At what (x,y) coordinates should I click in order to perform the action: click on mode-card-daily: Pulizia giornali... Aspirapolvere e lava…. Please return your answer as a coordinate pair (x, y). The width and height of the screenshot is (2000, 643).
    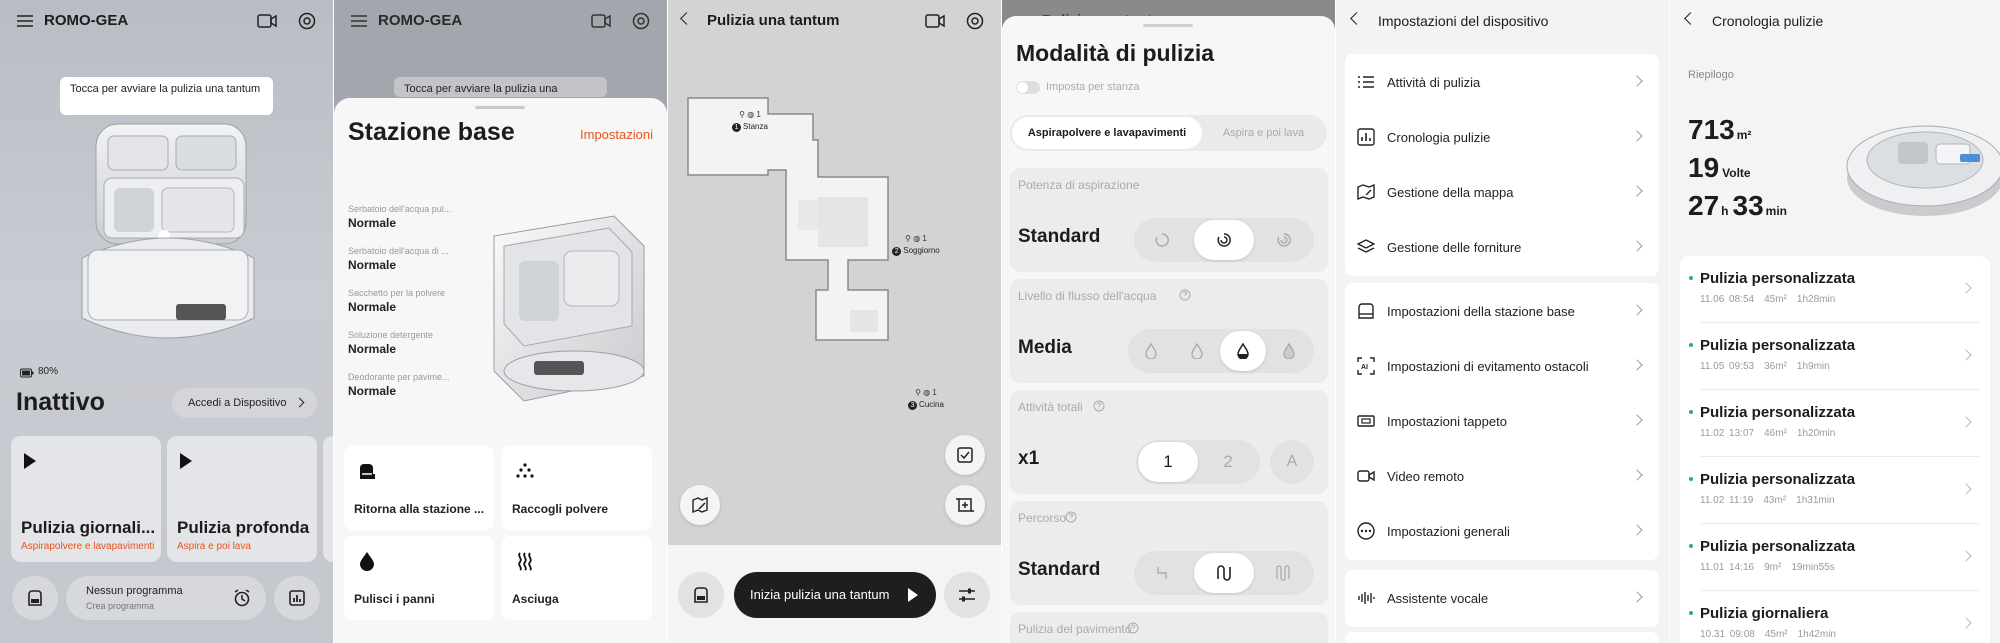
    Looking at the image, I should click on (86, 499).